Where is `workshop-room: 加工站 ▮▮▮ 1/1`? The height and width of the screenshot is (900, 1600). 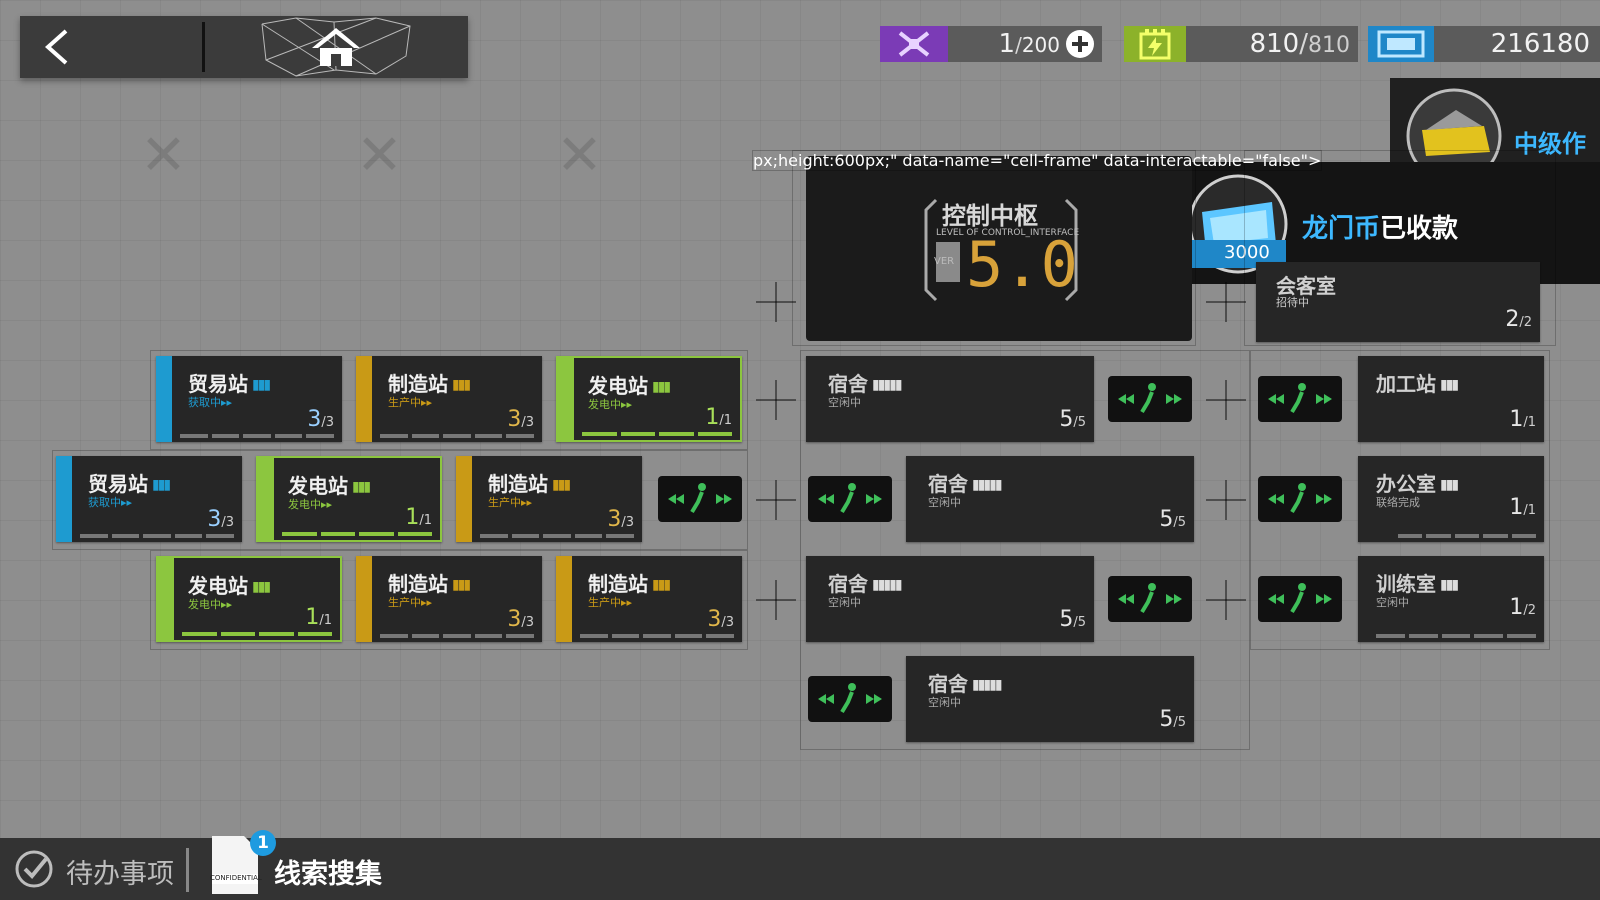 workshop-room: 加工站 ▮▮▮ 1/1 is located at coordinates (1451, 399).